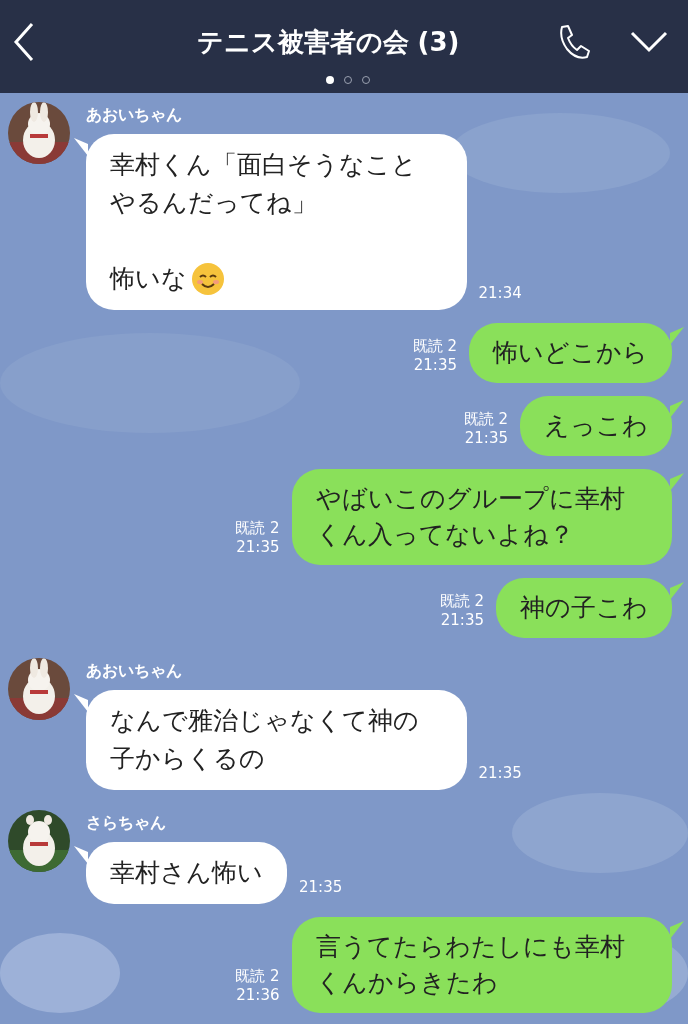 The image size is (688, 1024). Describe the element at coordinates (186, 873) in the screenshot. I see `message-text: 幸村さん怖い` at that location.